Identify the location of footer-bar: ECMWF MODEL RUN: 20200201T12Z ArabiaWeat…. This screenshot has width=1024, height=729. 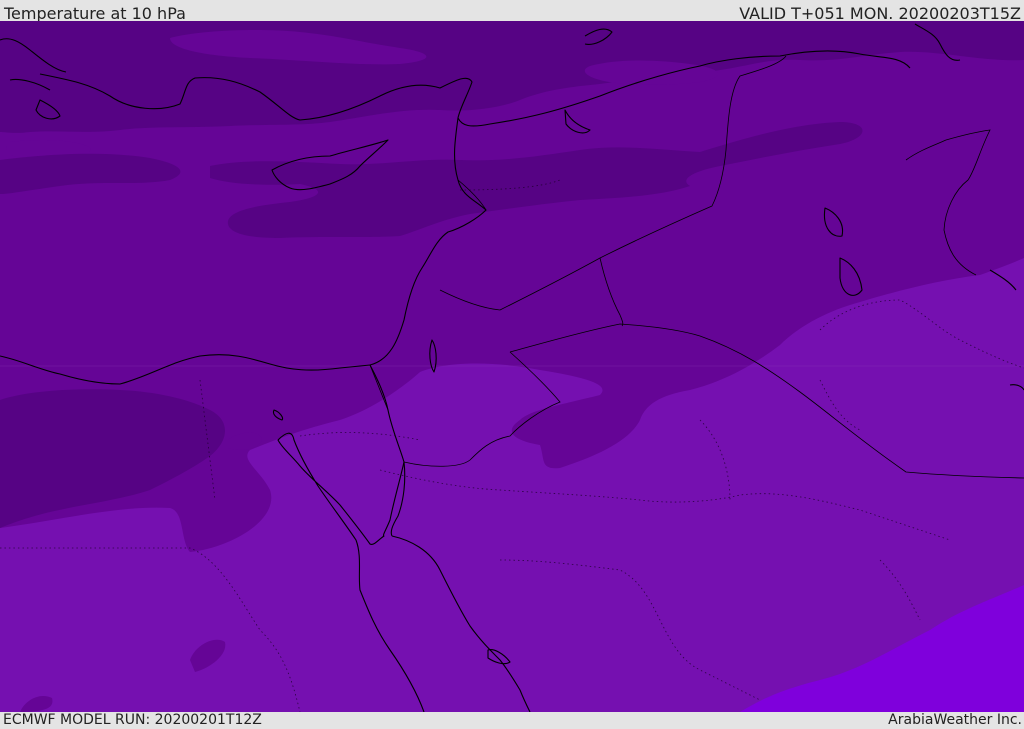
(512, 720).